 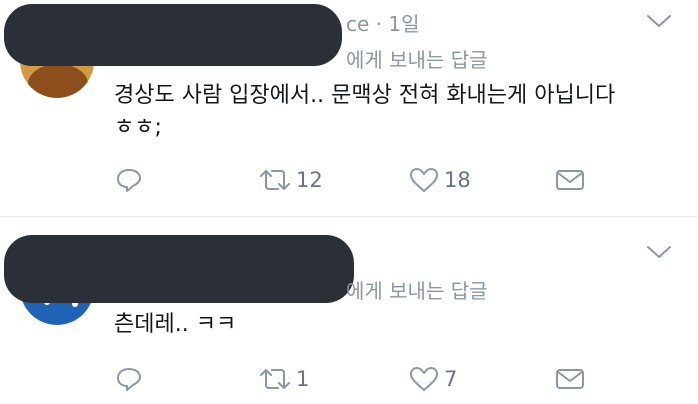 What do you see at coordinates (138, 127) in the screenshot?
I see `tweet-text-line: ㅎㅎ;` at bounding box center [138, 127].